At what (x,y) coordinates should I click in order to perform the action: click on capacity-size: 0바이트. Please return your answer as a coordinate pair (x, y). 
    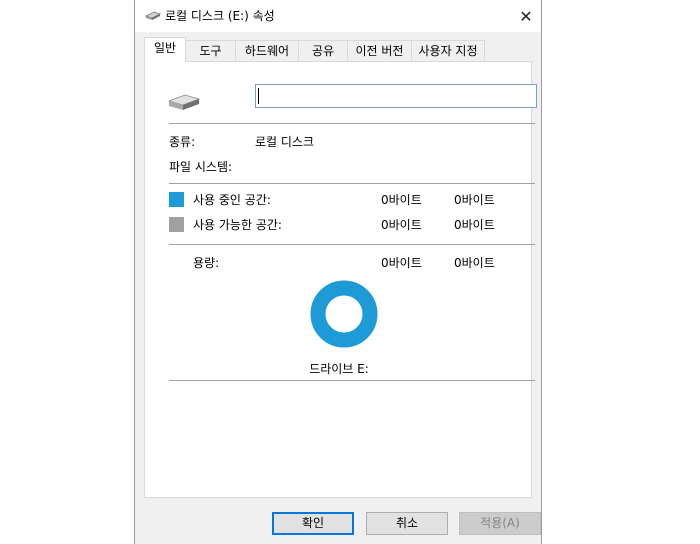
    Looking at the image, I should click on (474, 263).